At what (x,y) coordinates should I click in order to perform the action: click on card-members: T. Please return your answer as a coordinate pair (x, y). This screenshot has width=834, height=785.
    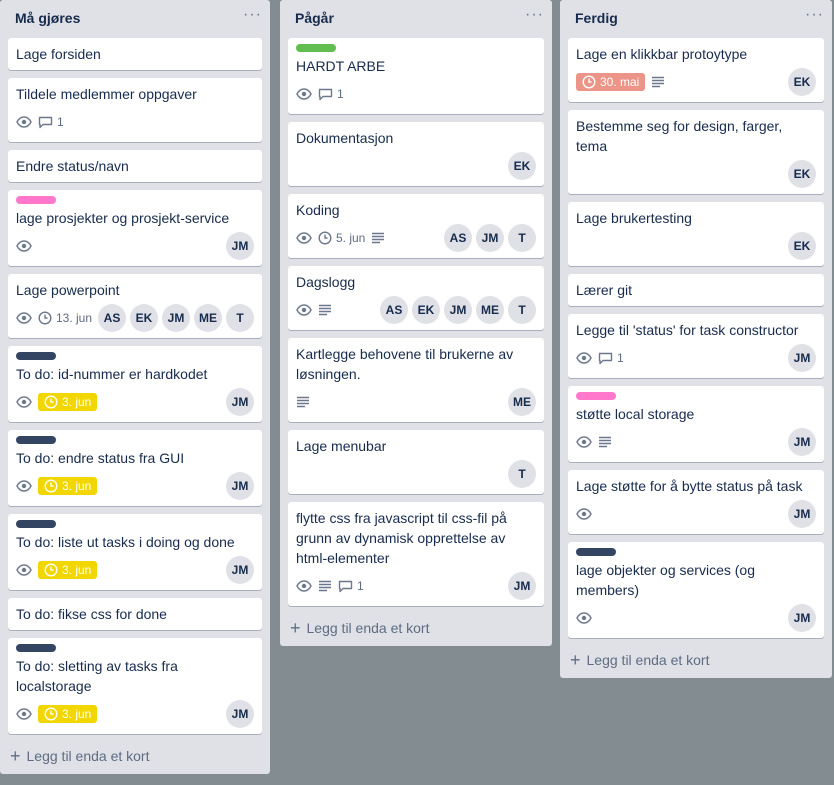
    Looking at the image, I should click on (522, 474).